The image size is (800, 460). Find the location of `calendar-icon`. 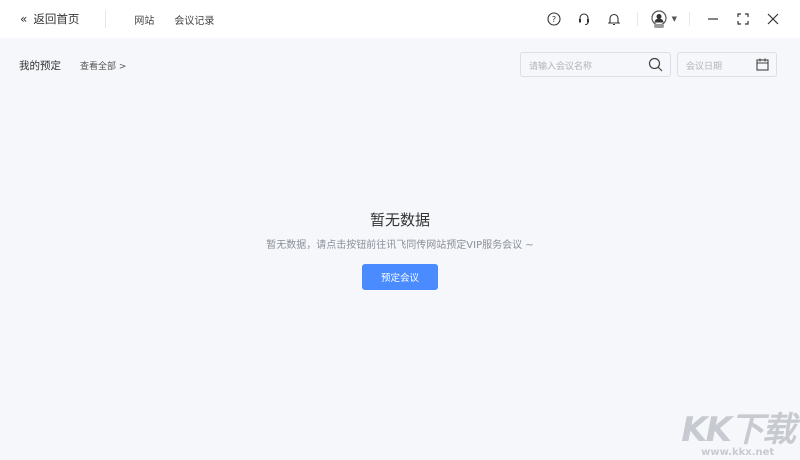

calendar-icon is located at coordinates (762, 64).